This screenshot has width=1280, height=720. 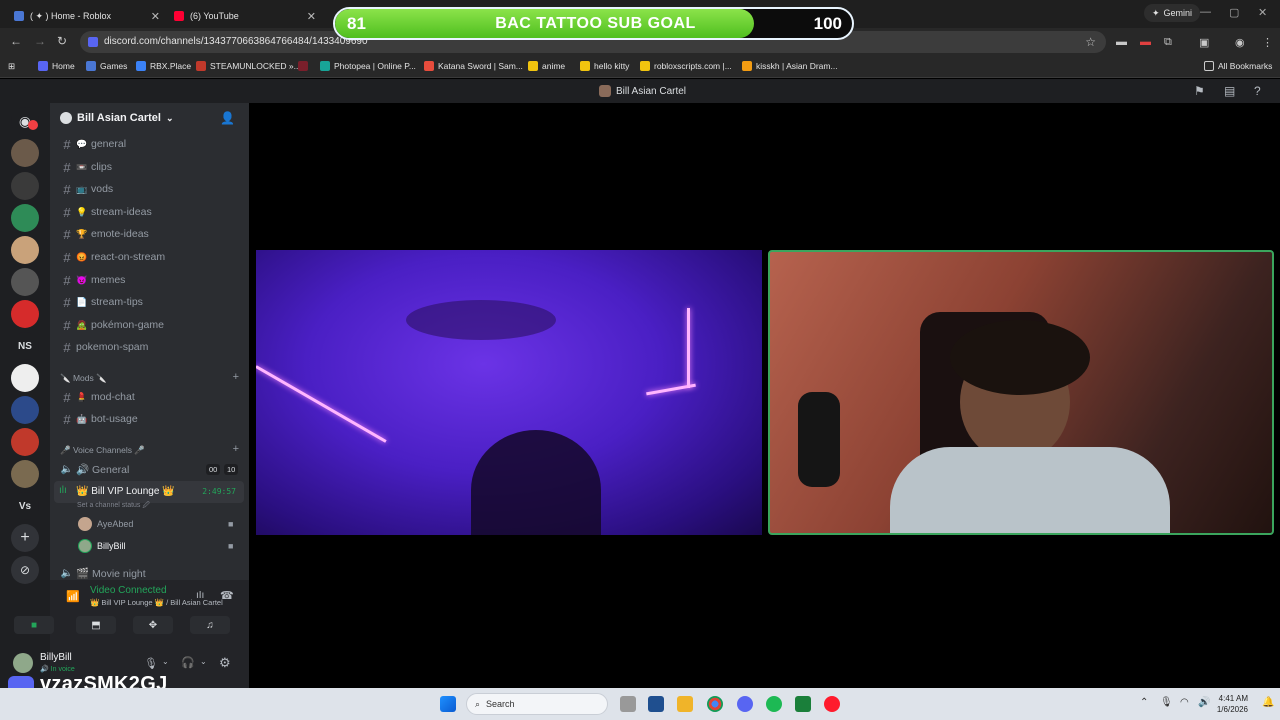 I want to click on all-bookmarks: All Bookmarks, so click(x=1238, y=66).